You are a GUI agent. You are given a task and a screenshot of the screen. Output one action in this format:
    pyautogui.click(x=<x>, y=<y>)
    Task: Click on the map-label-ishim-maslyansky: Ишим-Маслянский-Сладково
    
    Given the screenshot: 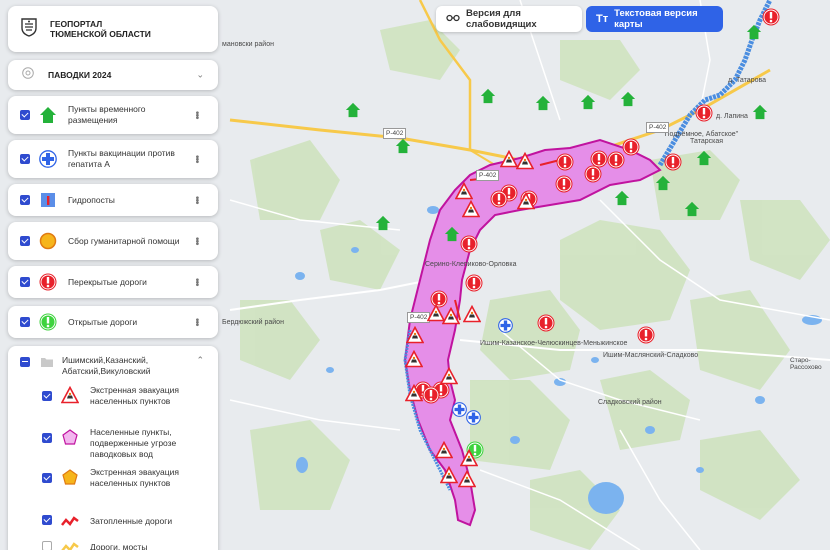 What is the action you would take?
    pyautogui.click(x=651, y=355)
    